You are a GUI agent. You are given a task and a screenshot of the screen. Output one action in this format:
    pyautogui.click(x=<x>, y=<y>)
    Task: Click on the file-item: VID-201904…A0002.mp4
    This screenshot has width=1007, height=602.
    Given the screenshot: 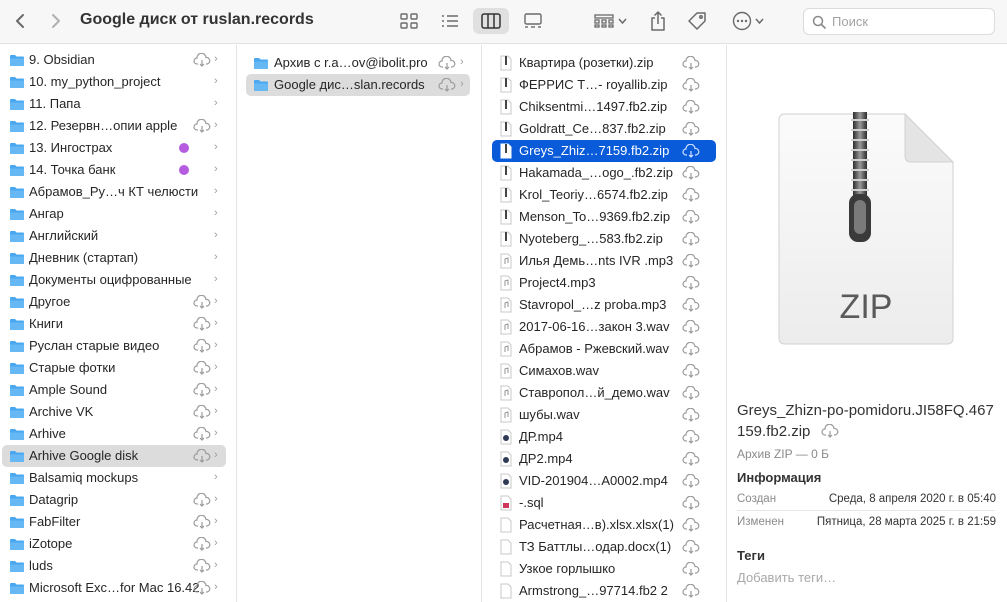 What is the action you would take?
    pyautogui.click(x=604, y=481)
    